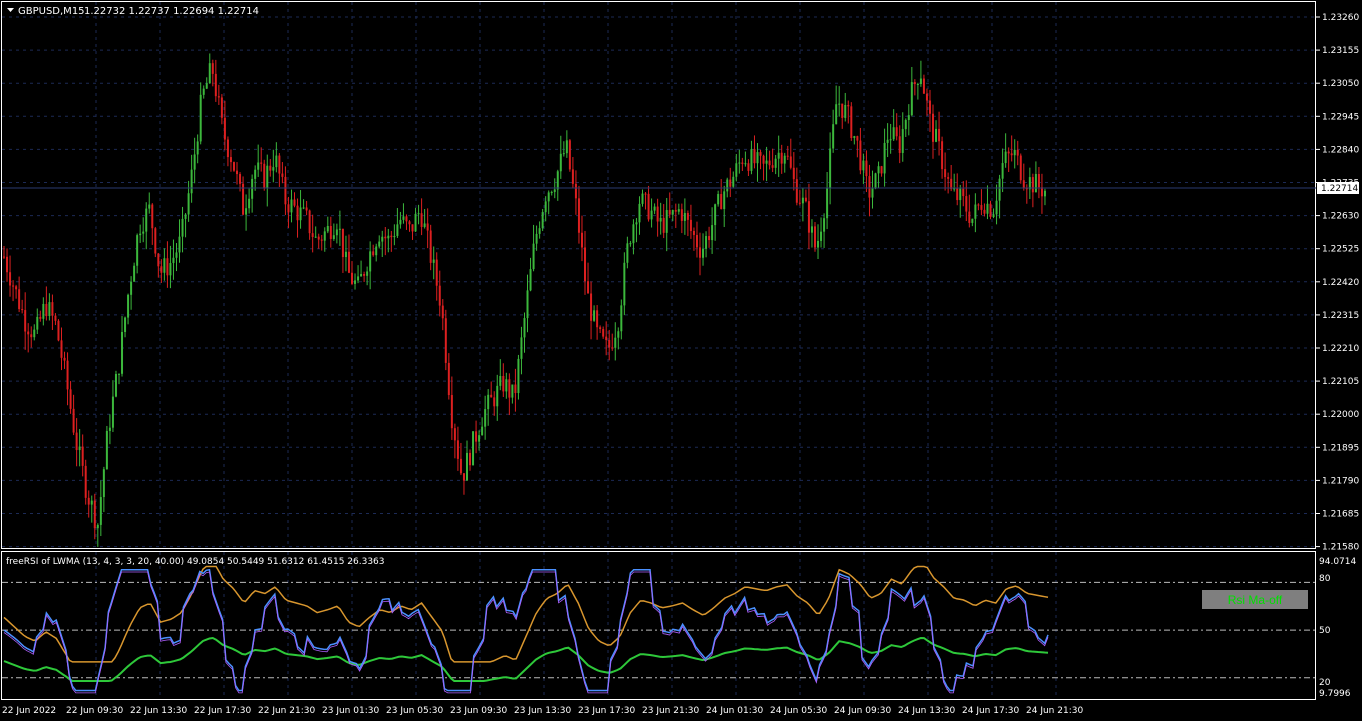  What do you see at coordinates (926, 711) in the screenshot?
I see `time-tick-label: 24 Jun 13:30` at bounding box center [926, 711].